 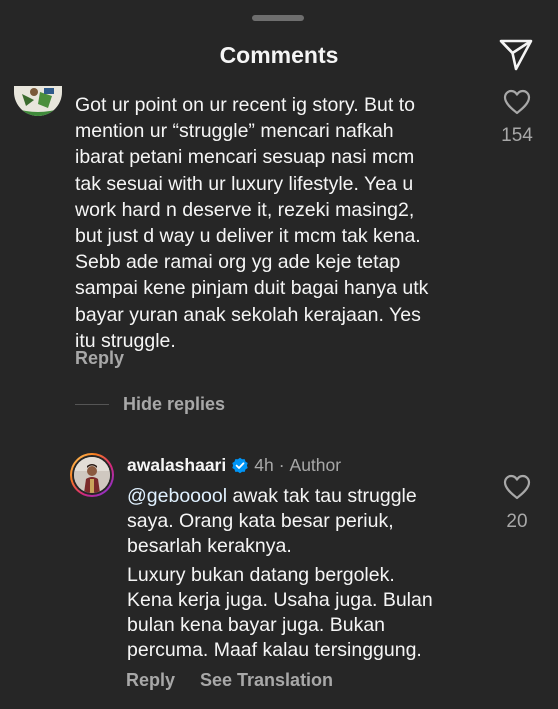 I want to click on verified-badge-icon, so click(x=240, y=466).